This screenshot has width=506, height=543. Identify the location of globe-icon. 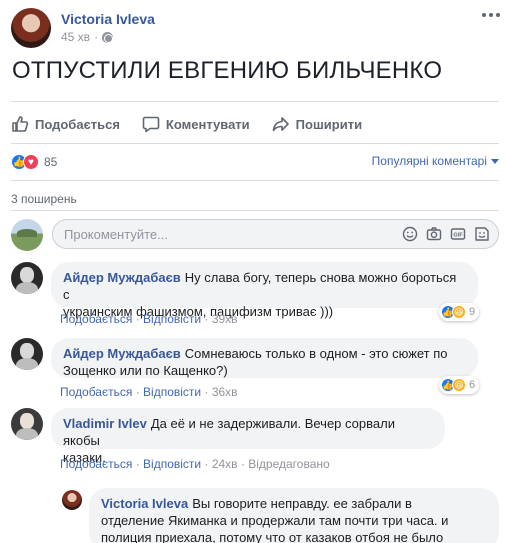
(108, 37).